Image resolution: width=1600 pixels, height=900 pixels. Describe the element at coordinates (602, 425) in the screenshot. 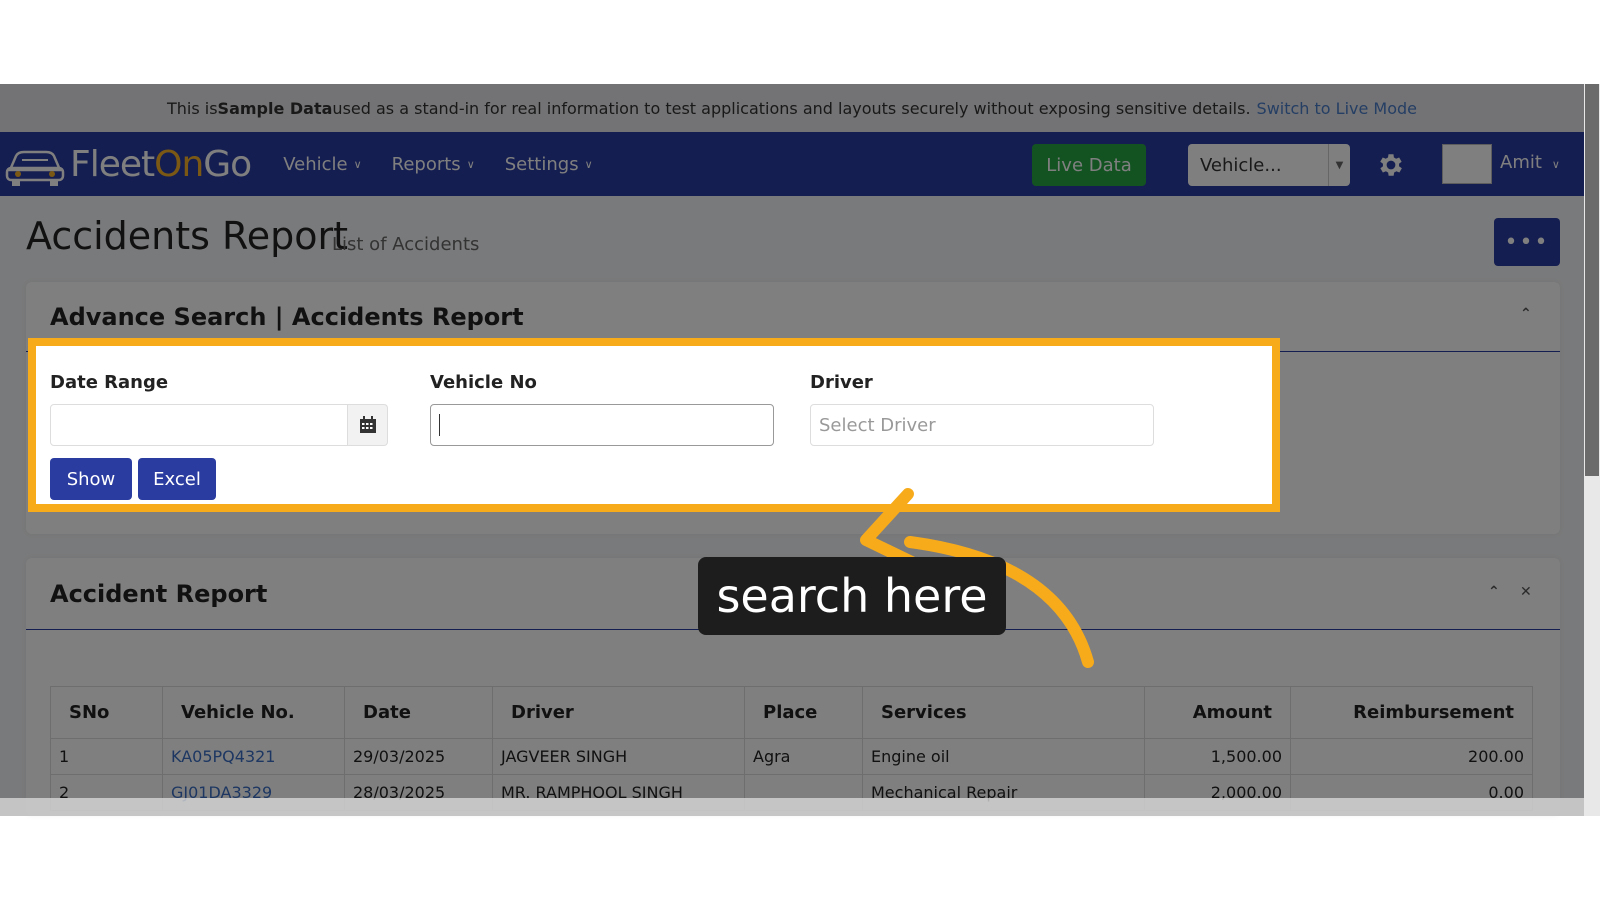

I see `vehicle-no-input` at that location.